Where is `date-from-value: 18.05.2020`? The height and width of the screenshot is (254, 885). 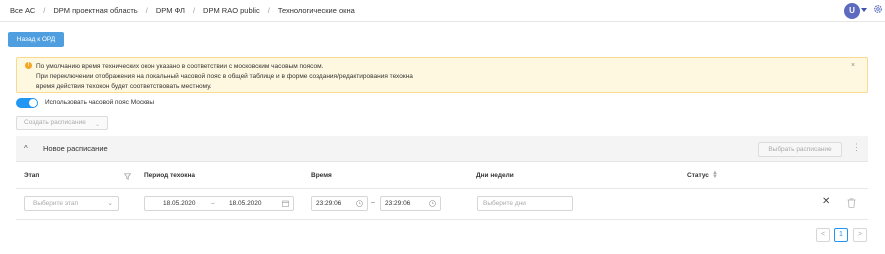 date-from-value: 18.05.2020 is located at coordinates (179, 203).